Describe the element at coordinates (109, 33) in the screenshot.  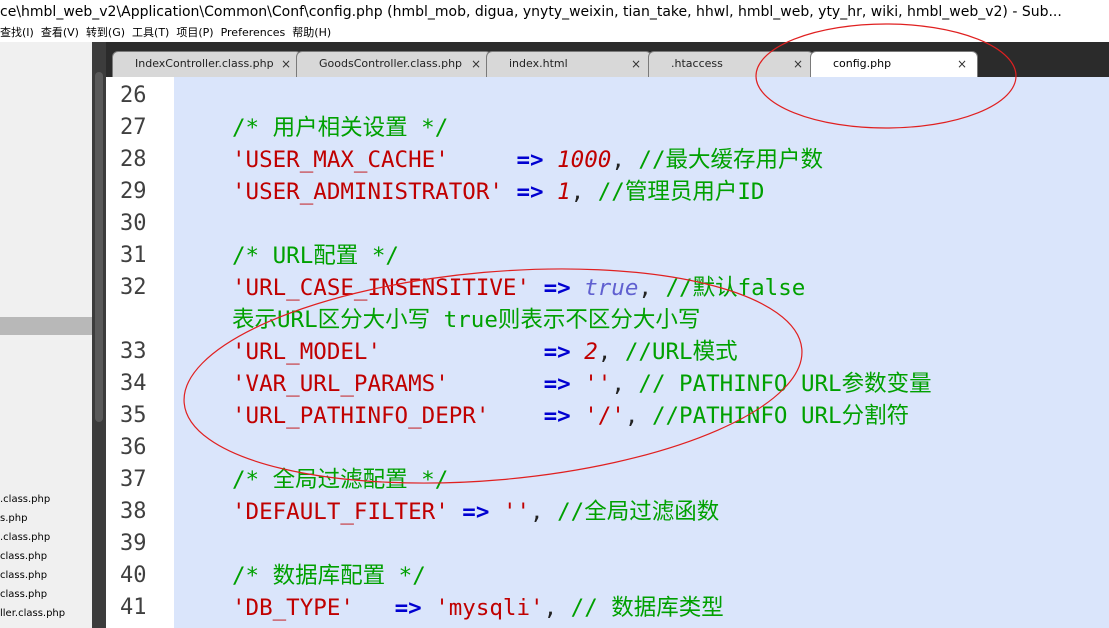
I see `menu-goto: 转到(G)` at that location.